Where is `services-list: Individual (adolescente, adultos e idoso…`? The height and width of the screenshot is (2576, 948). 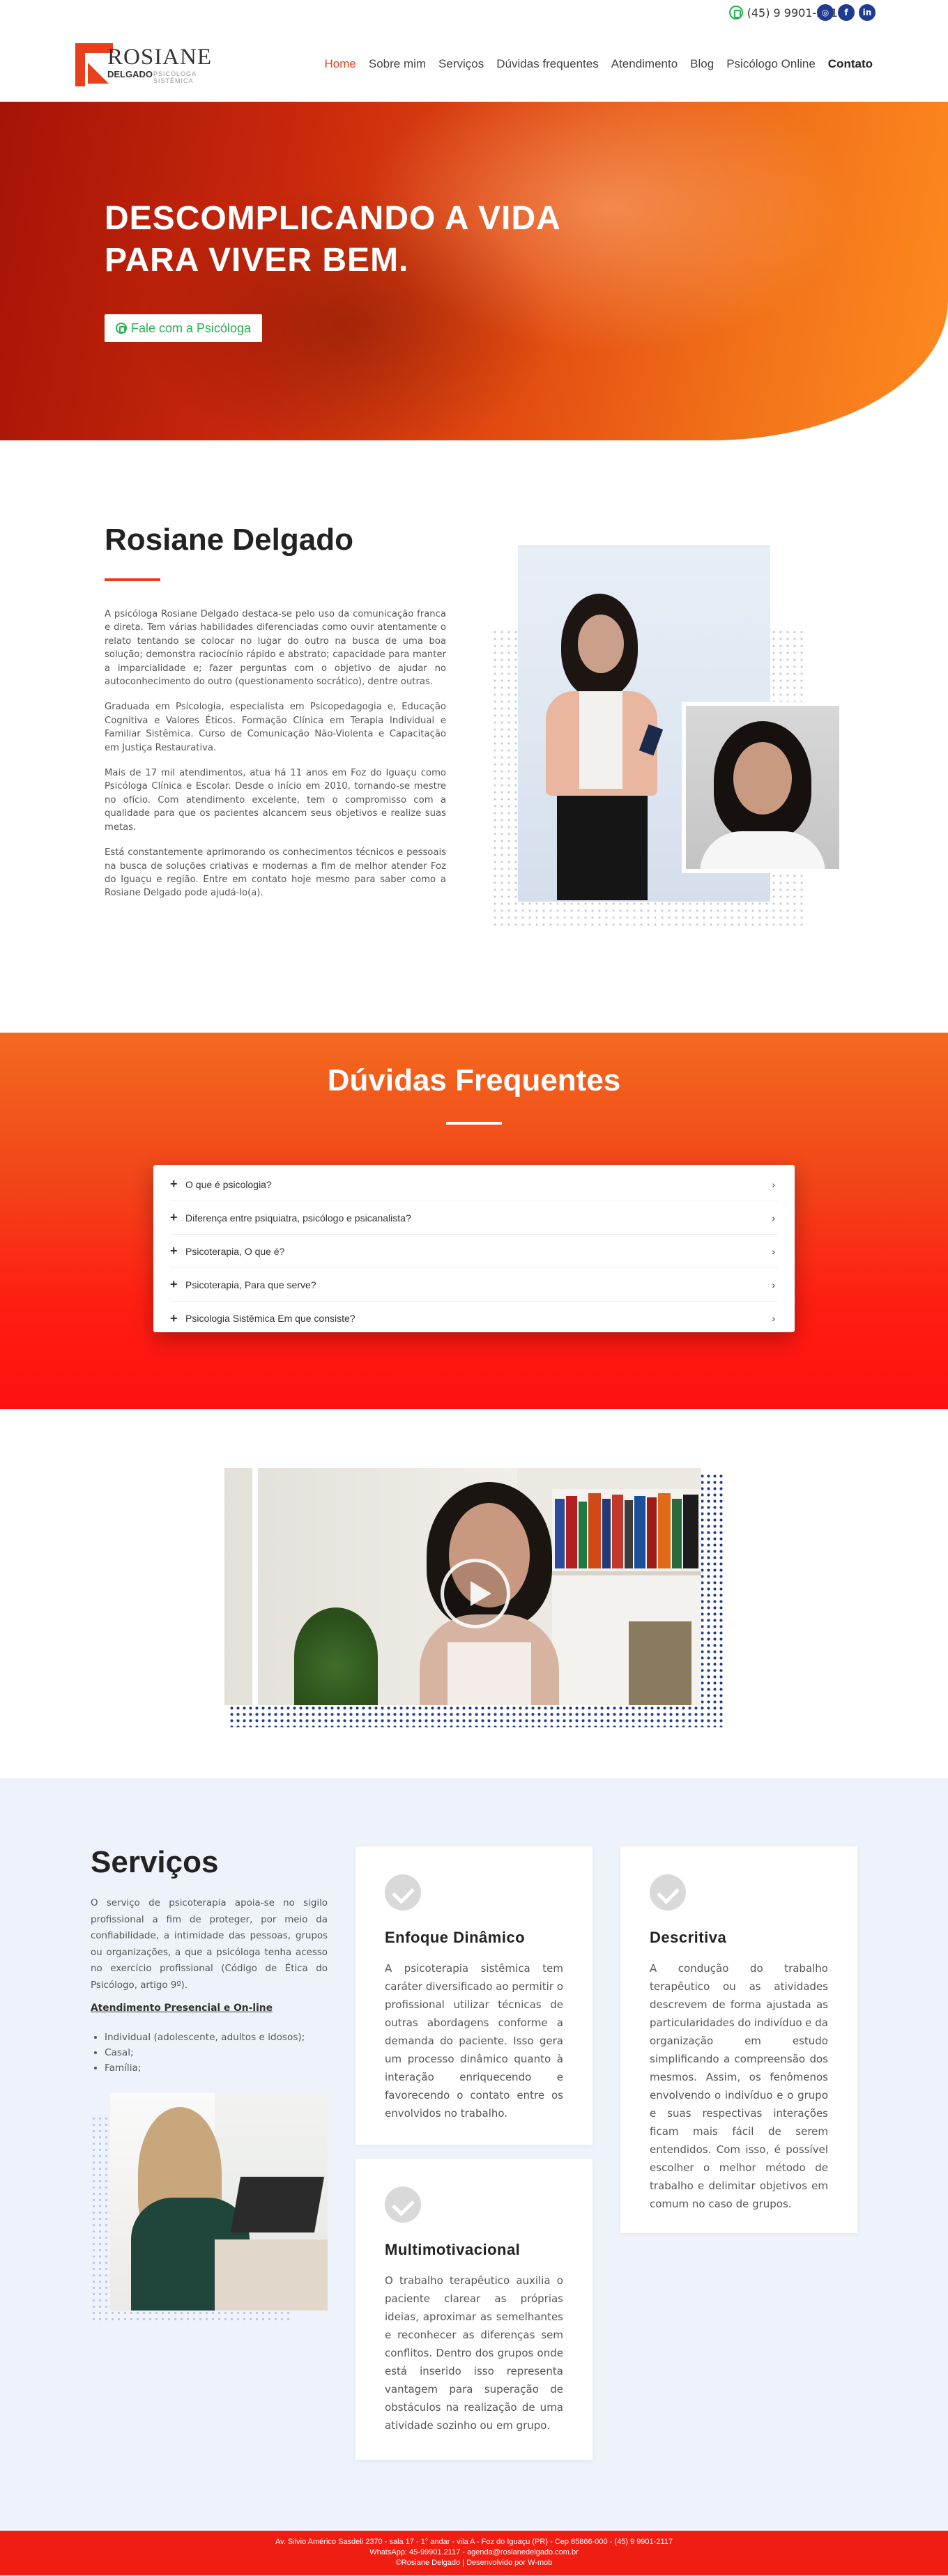
services-list: Individual (adolescente, adultos e idoso… is located at coordinates (209, 2053).